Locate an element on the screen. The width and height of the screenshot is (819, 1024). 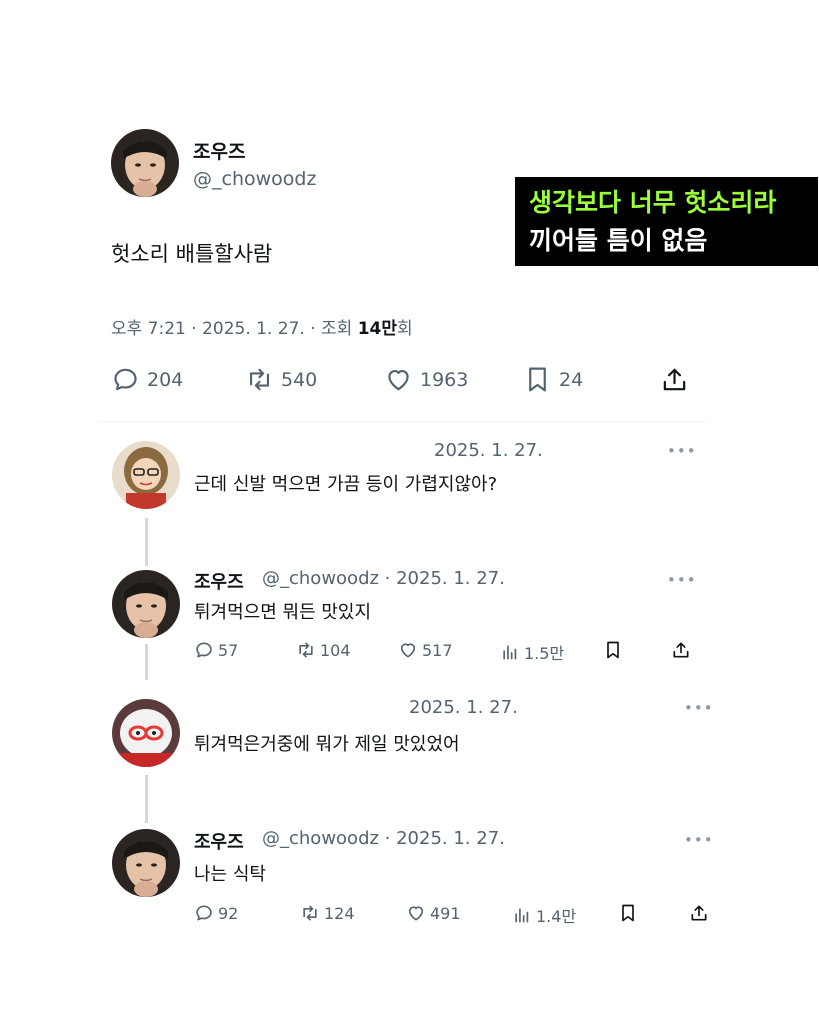
reply-3-date: 2025. 1. 27. is located at coordinates (463, 707).